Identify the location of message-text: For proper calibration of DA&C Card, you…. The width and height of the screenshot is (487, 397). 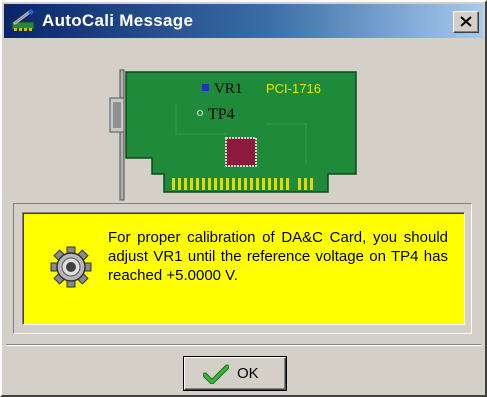
(278, 256).